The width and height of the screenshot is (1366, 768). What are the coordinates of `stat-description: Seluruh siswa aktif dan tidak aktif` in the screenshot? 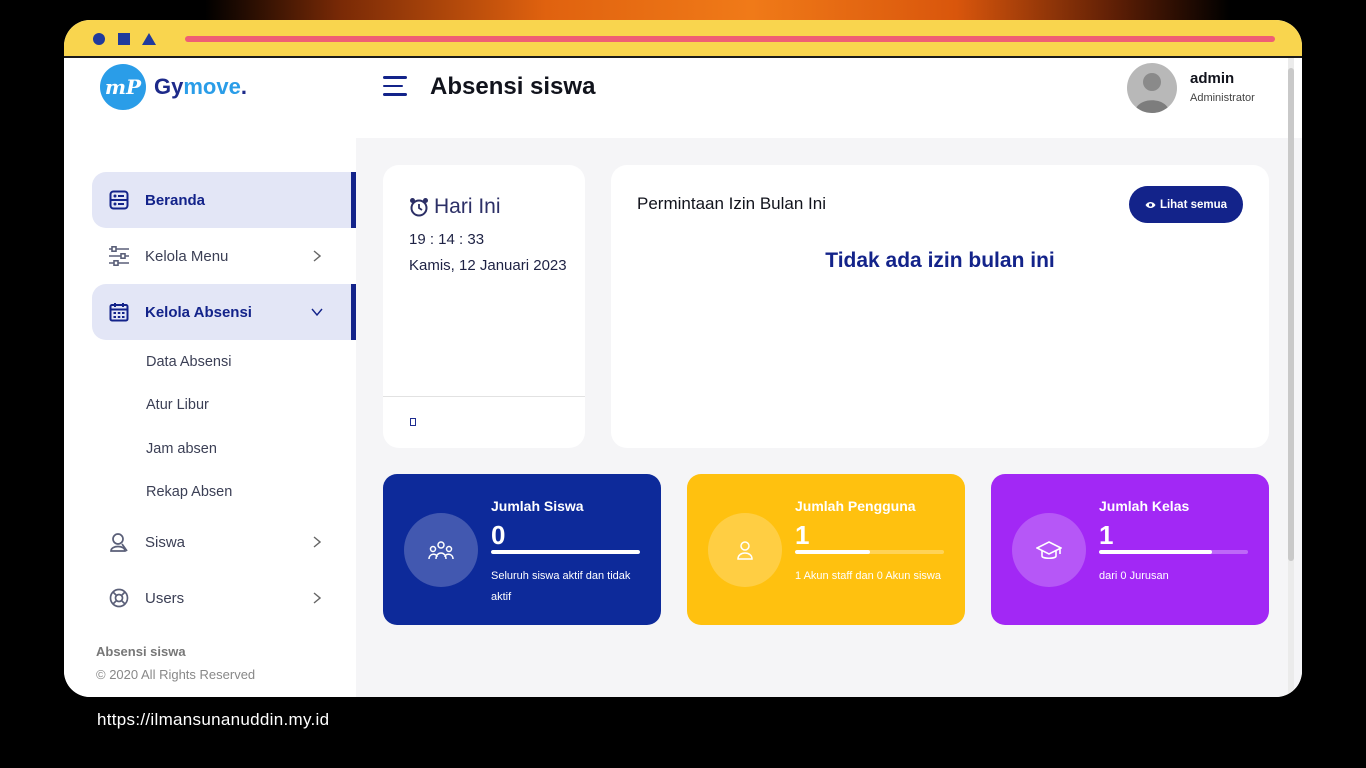 It's located at (561, 586).